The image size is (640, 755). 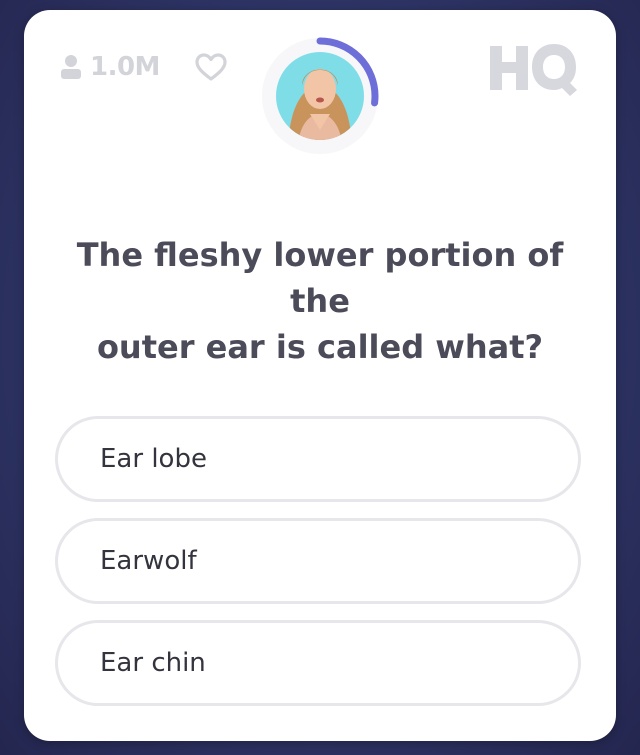 I want to click on answer-option-ear-lobe: Ear lobe, so click(x=318, y=459).